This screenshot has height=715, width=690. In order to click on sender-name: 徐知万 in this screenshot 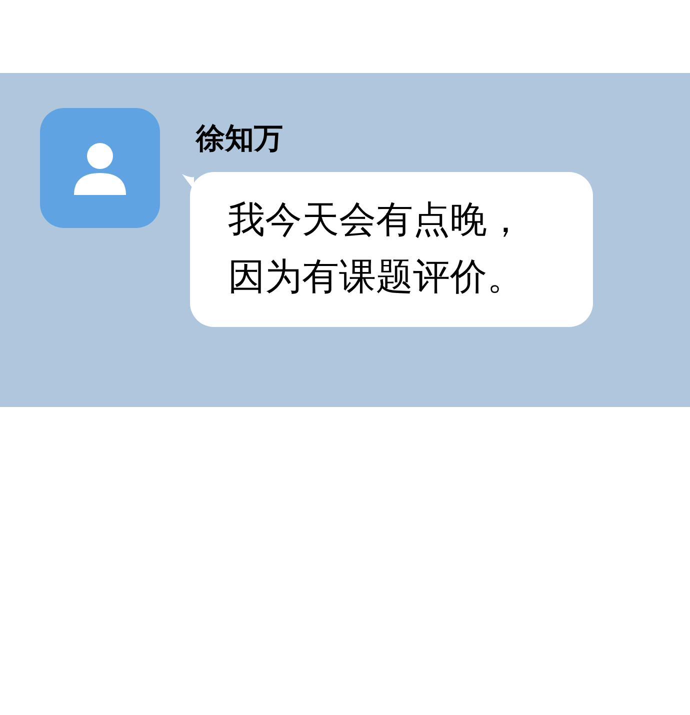, I will do `click(240, 138)`.